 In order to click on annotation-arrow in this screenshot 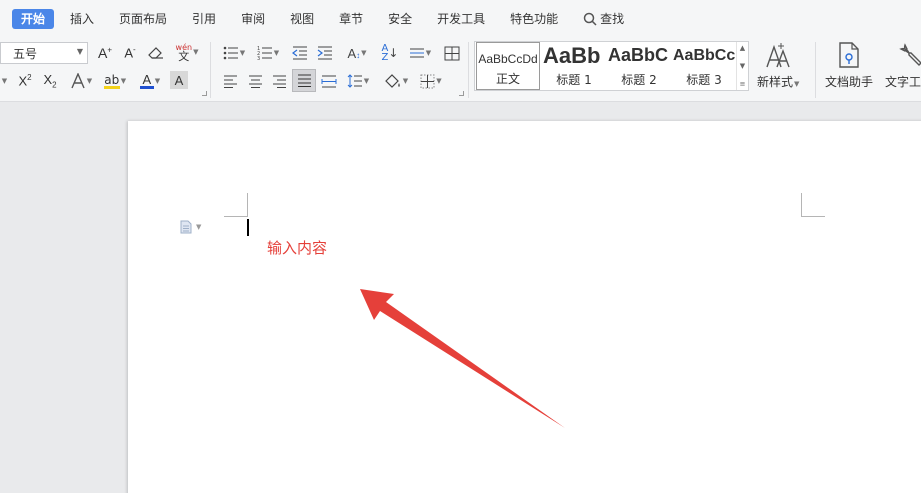, I will do `click(462, 358)`.